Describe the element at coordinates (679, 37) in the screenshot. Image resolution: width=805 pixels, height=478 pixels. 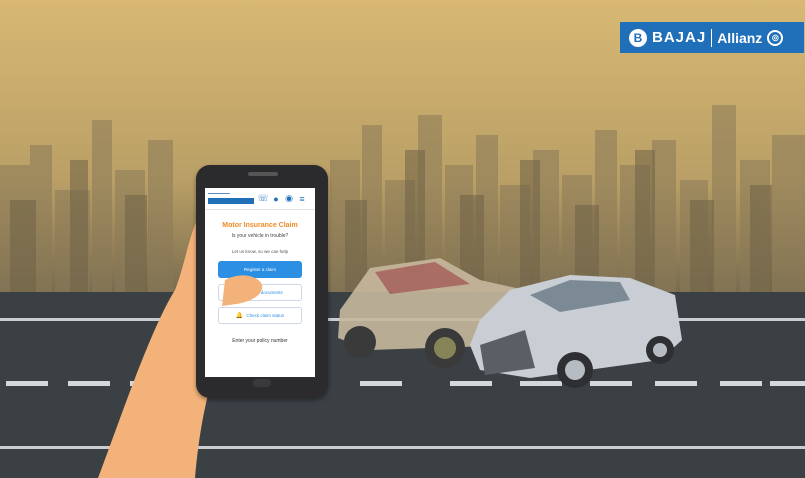
I see `brand-name: BAJAJ` at that location.